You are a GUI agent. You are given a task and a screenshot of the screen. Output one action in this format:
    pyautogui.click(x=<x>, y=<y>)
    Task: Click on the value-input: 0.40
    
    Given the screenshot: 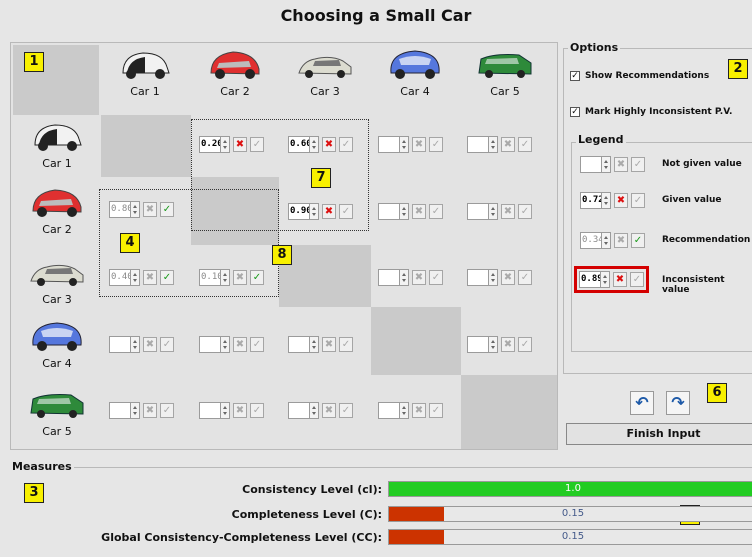 What is the action you would take?
    pyautogui.click(x=120, y=277)
    